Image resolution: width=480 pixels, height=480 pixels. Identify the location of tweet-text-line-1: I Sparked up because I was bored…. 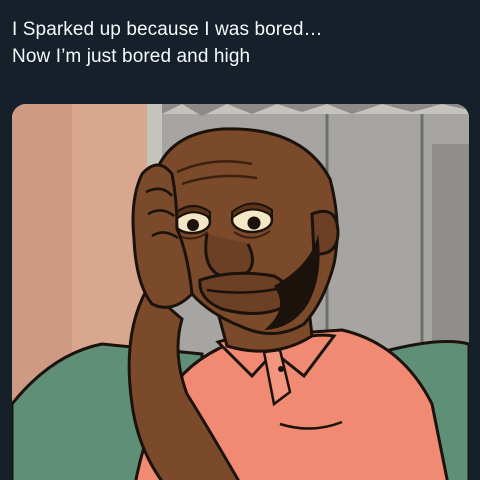
(167, 29).